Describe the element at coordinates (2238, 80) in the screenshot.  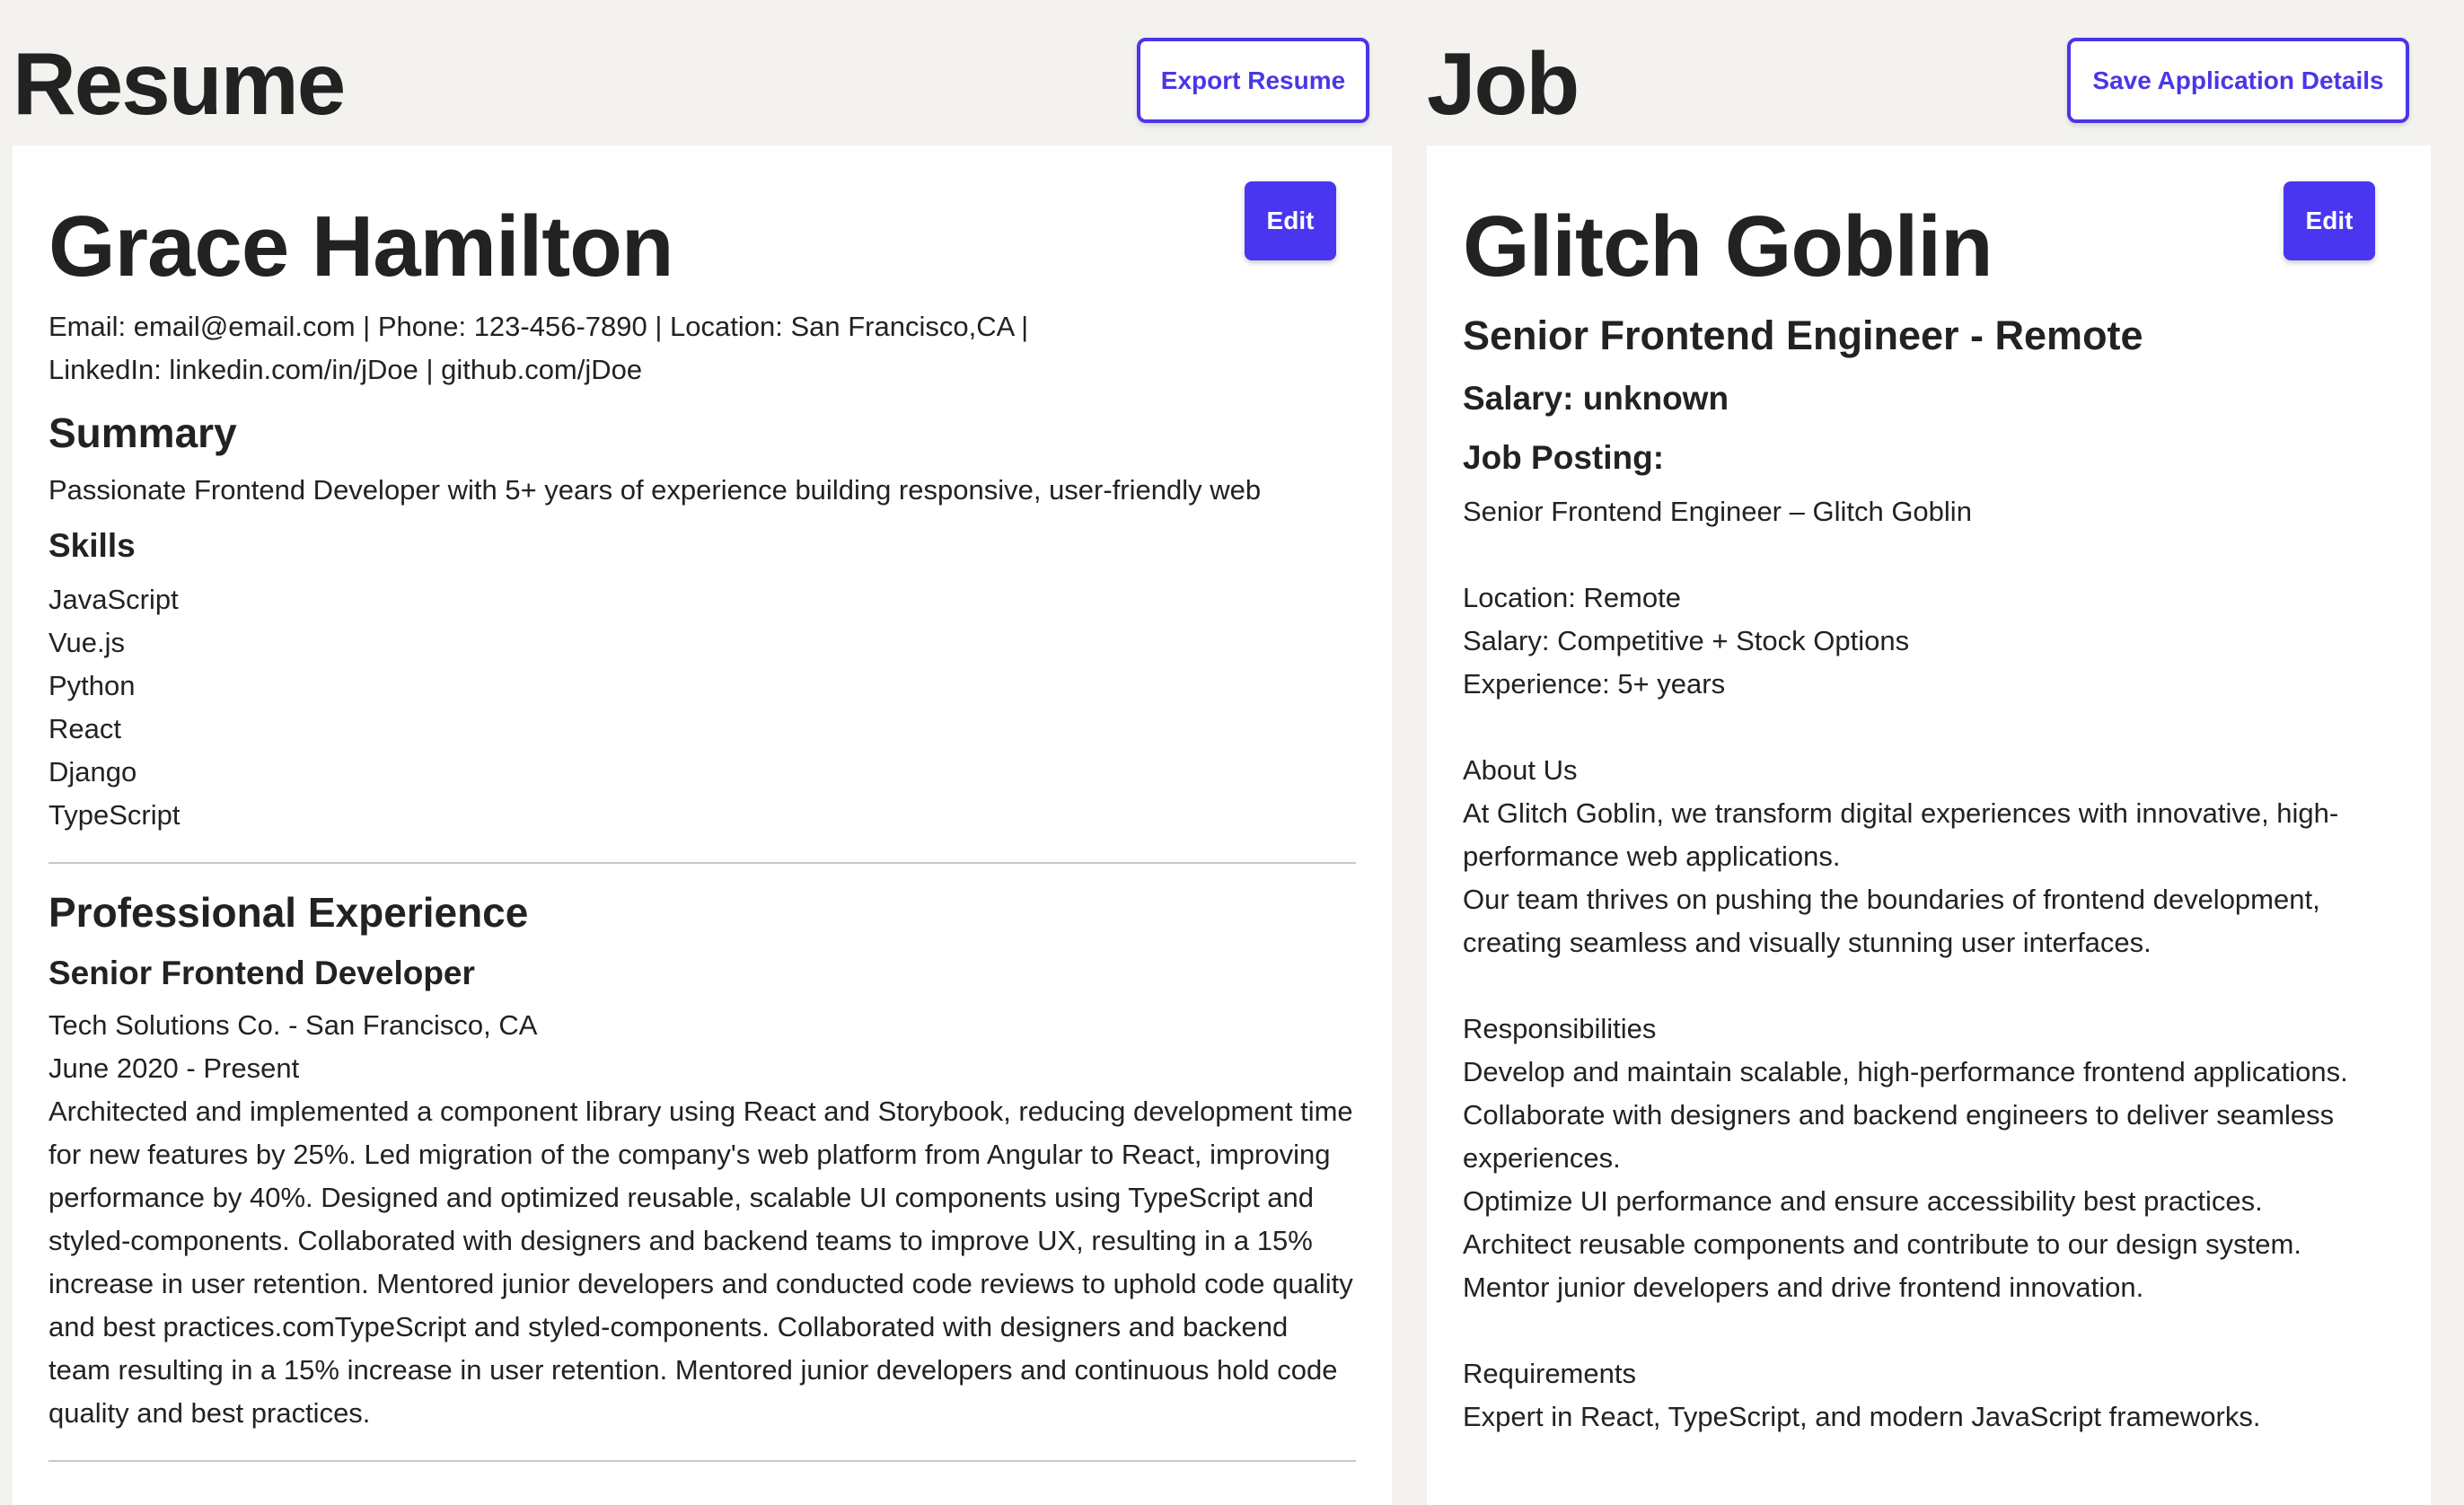
I see `save-application-button: Save Application Details` at that location.